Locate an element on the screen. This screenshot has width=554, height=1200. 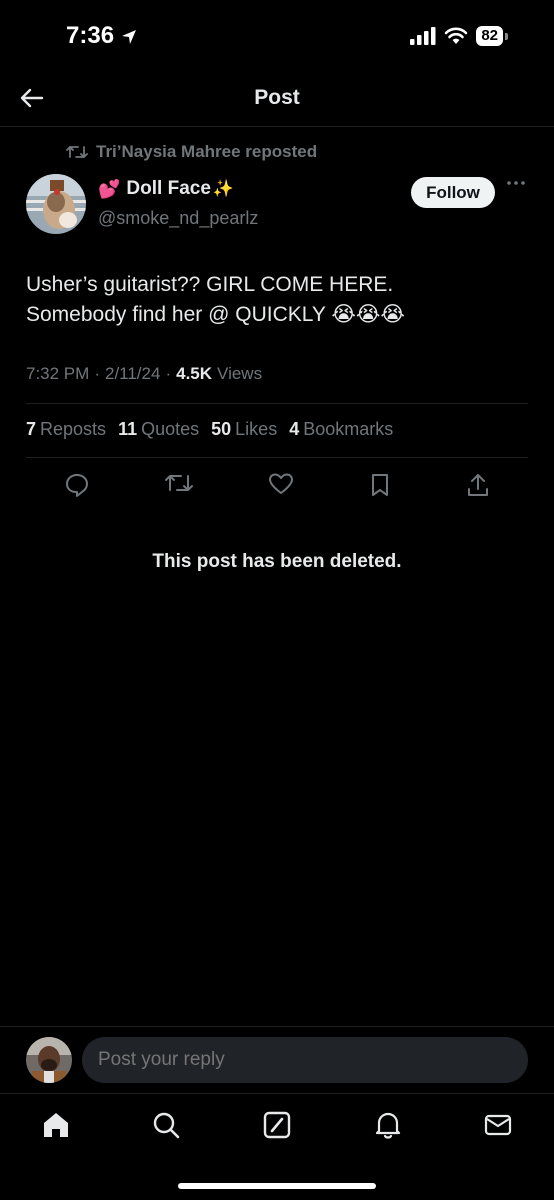
views-count: 4.5K is located at coordinates (194, 373).